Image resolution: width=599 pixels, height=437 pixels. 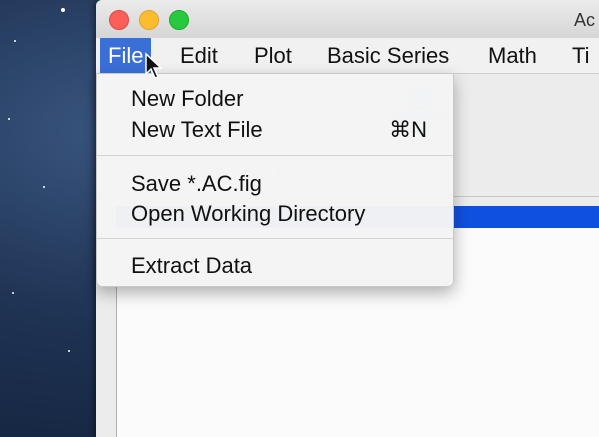 What do you see at coordinates (119, 20) in the screenshot?
I see `close-button` at bounding box center [119, 20].